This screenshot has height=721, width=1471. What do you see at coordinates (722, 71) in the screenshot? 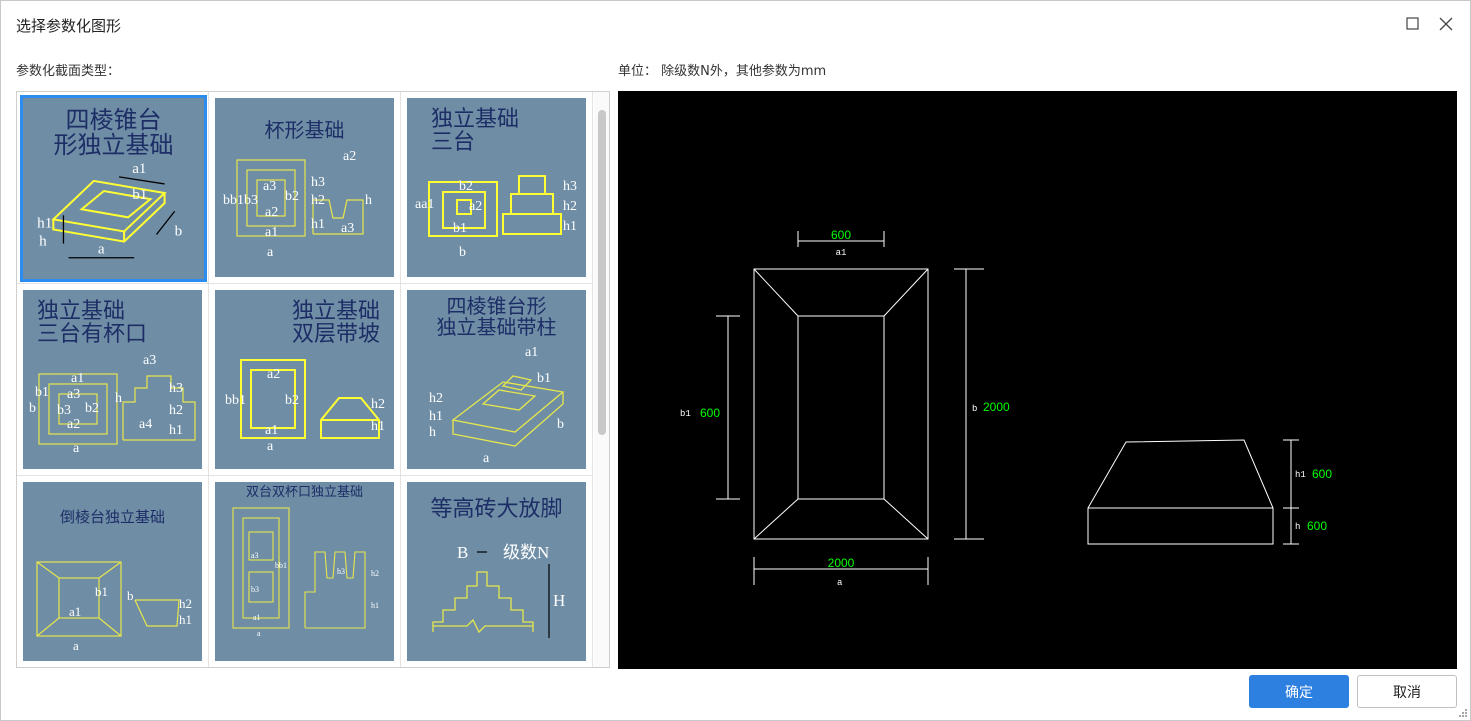
I see `unit-note: 单位： 除级数N外，其他参数为mm` at bounding box center [722, 71].